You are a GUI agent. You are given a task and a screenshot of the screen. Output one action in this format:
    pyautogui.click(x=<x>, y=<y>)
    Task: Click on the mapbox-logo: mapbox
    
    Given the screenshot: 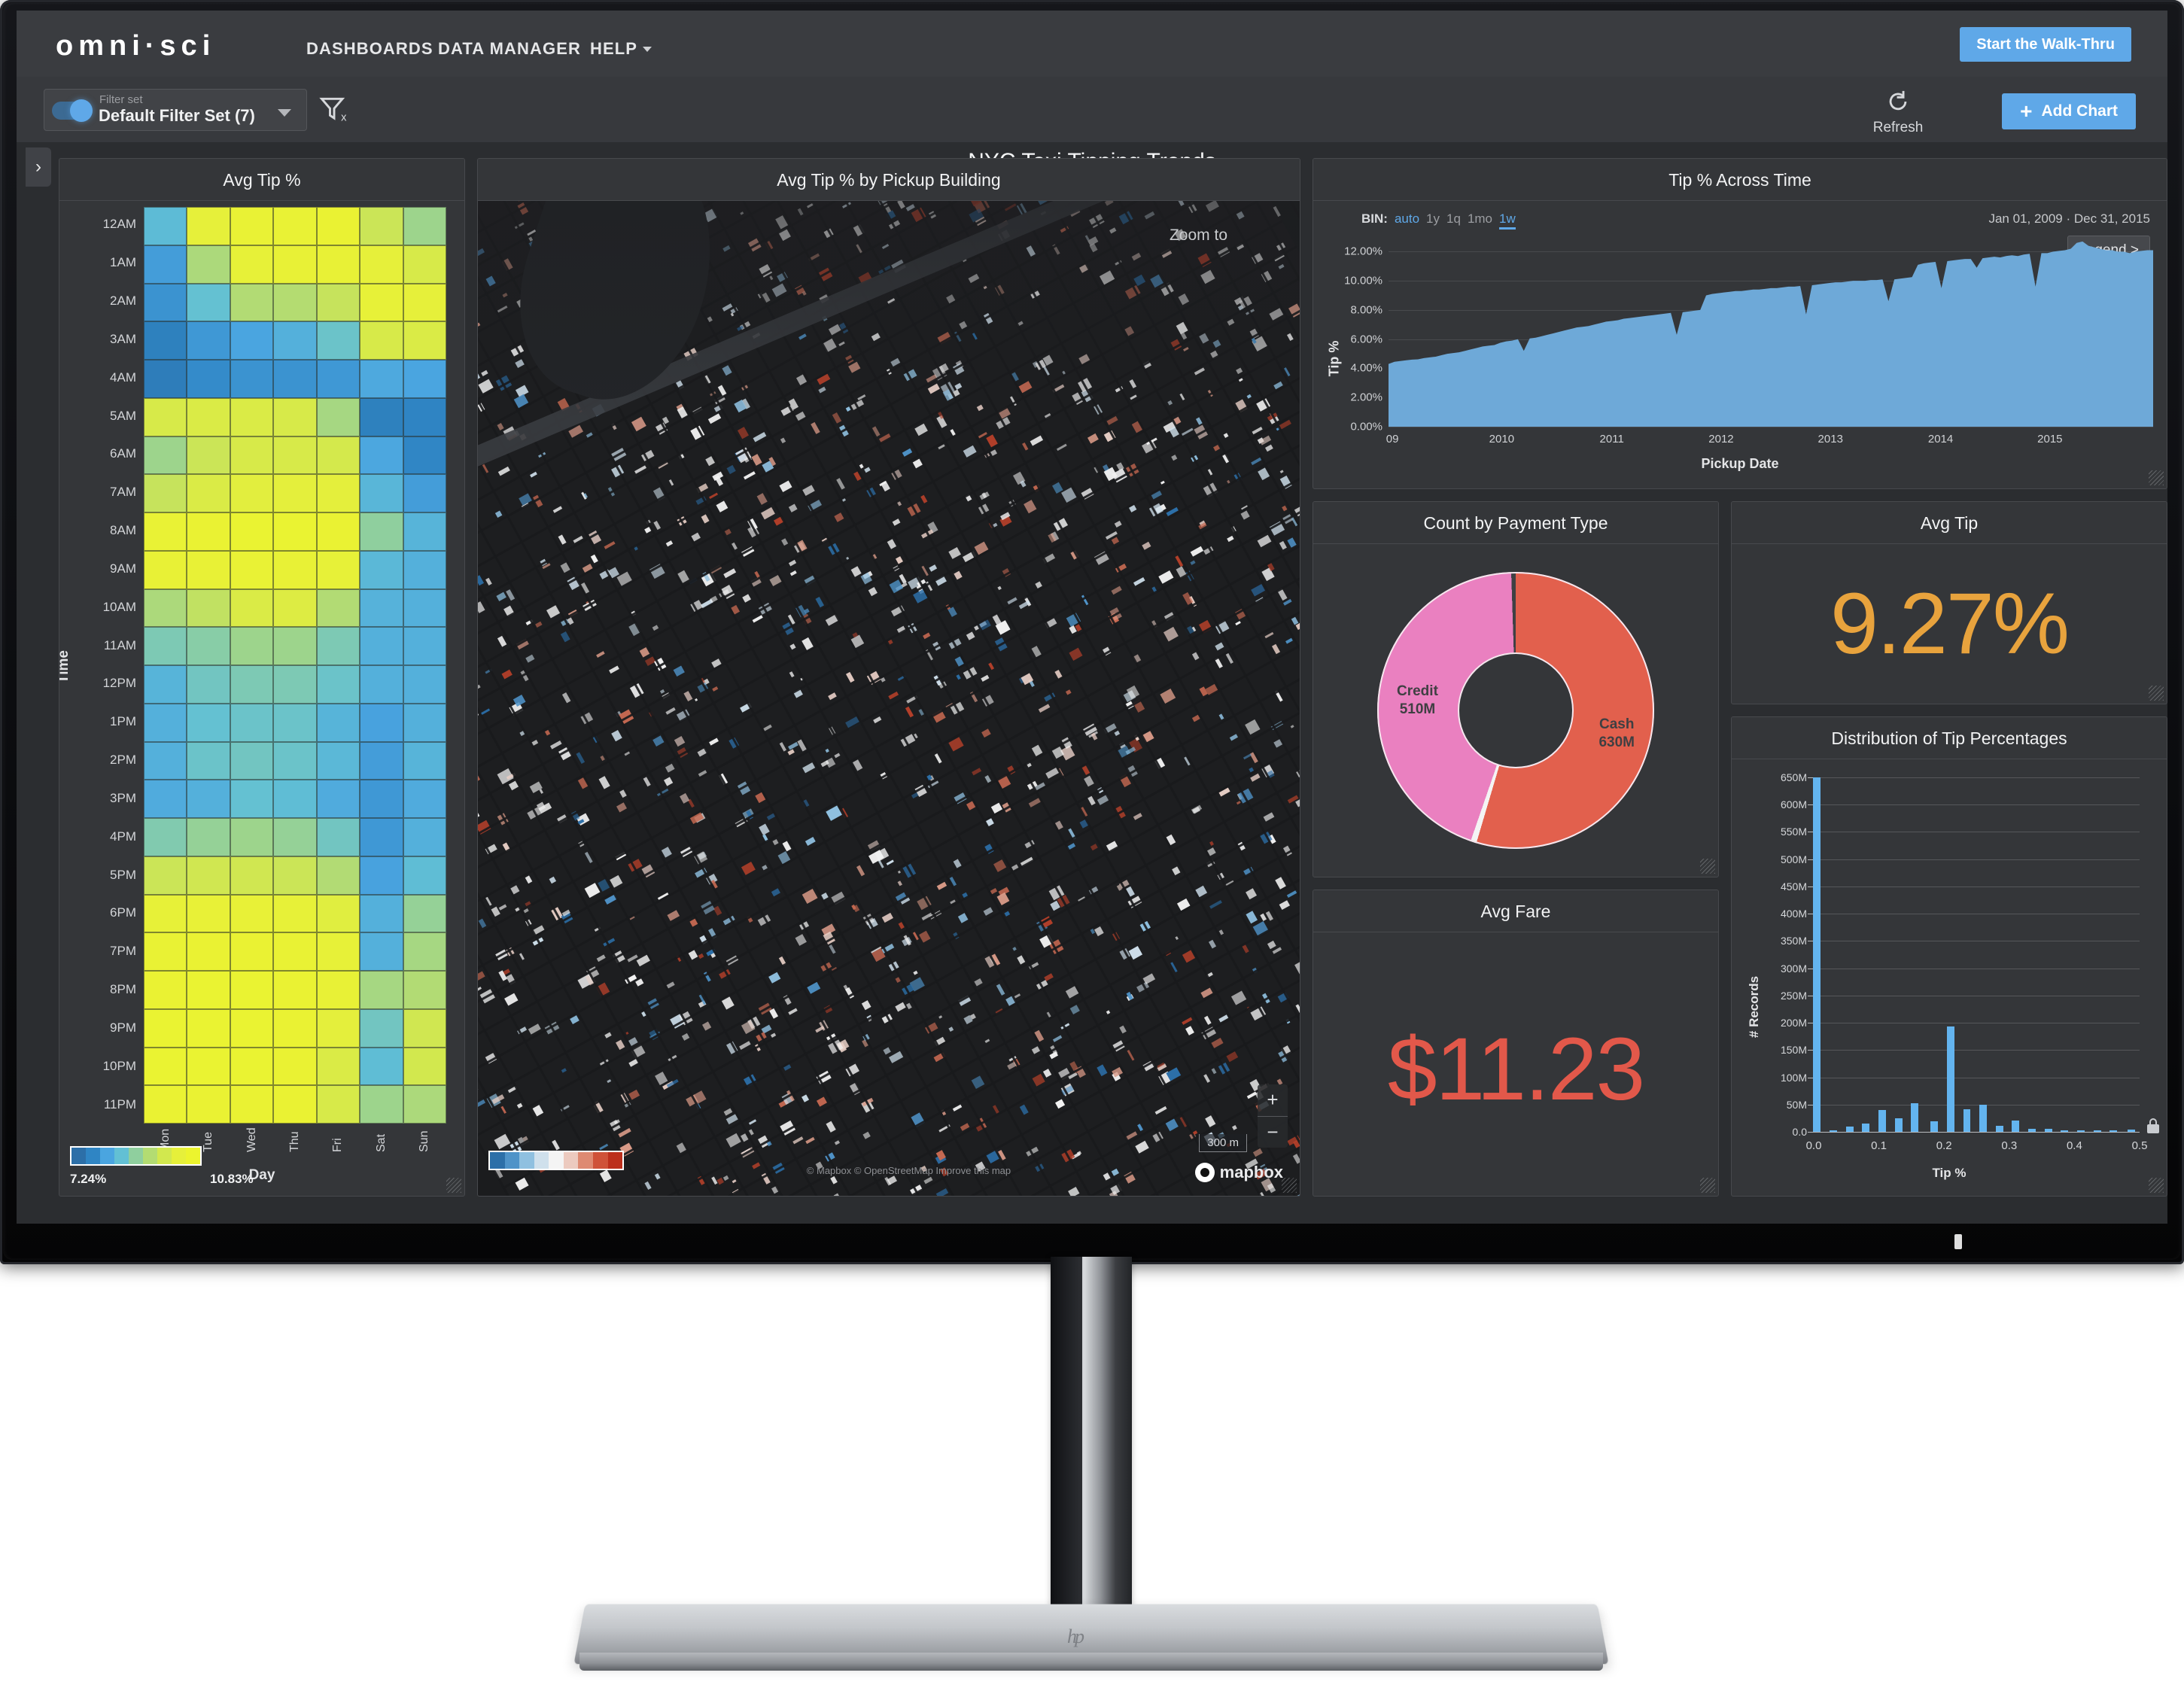 What is the action you would take?
    pyautogui.click(x=1238, y=1172)
    